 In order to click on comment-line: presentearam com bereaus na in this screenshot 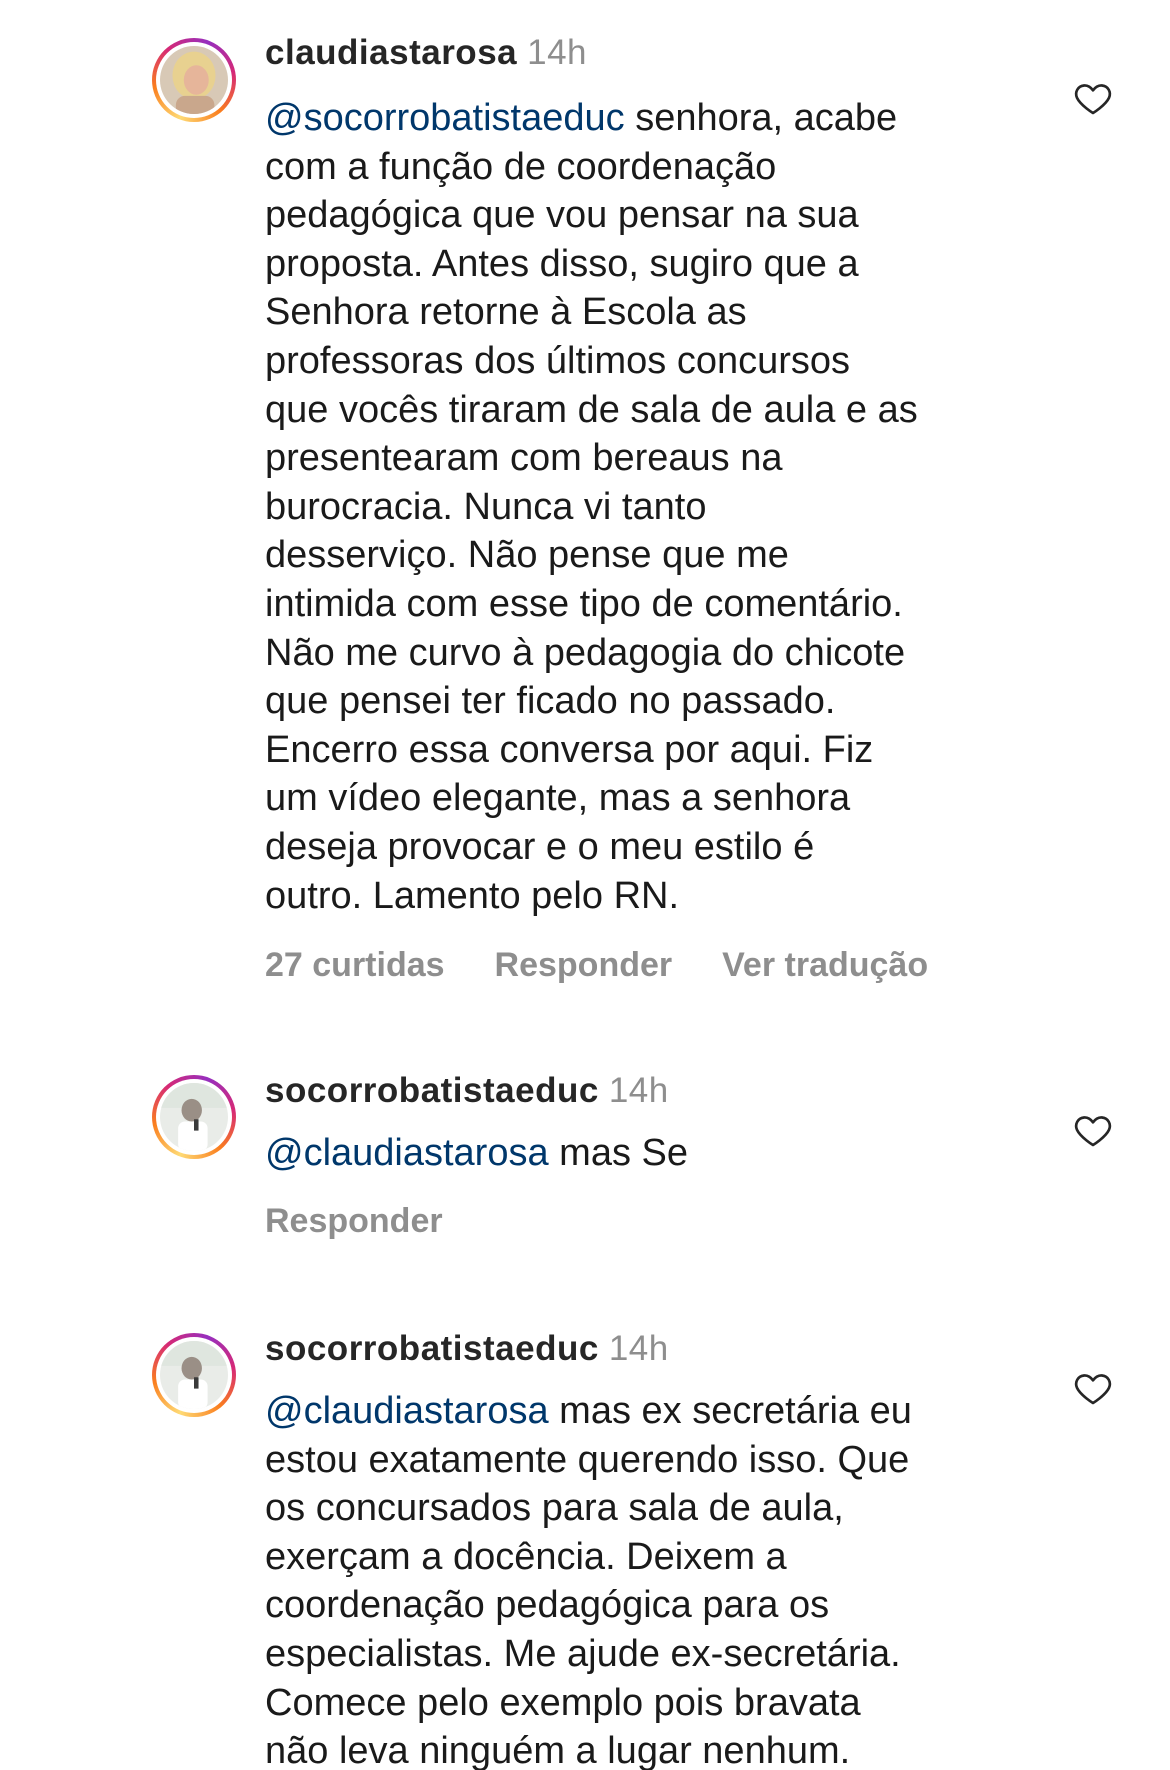, I will do `click(524, 458)`.